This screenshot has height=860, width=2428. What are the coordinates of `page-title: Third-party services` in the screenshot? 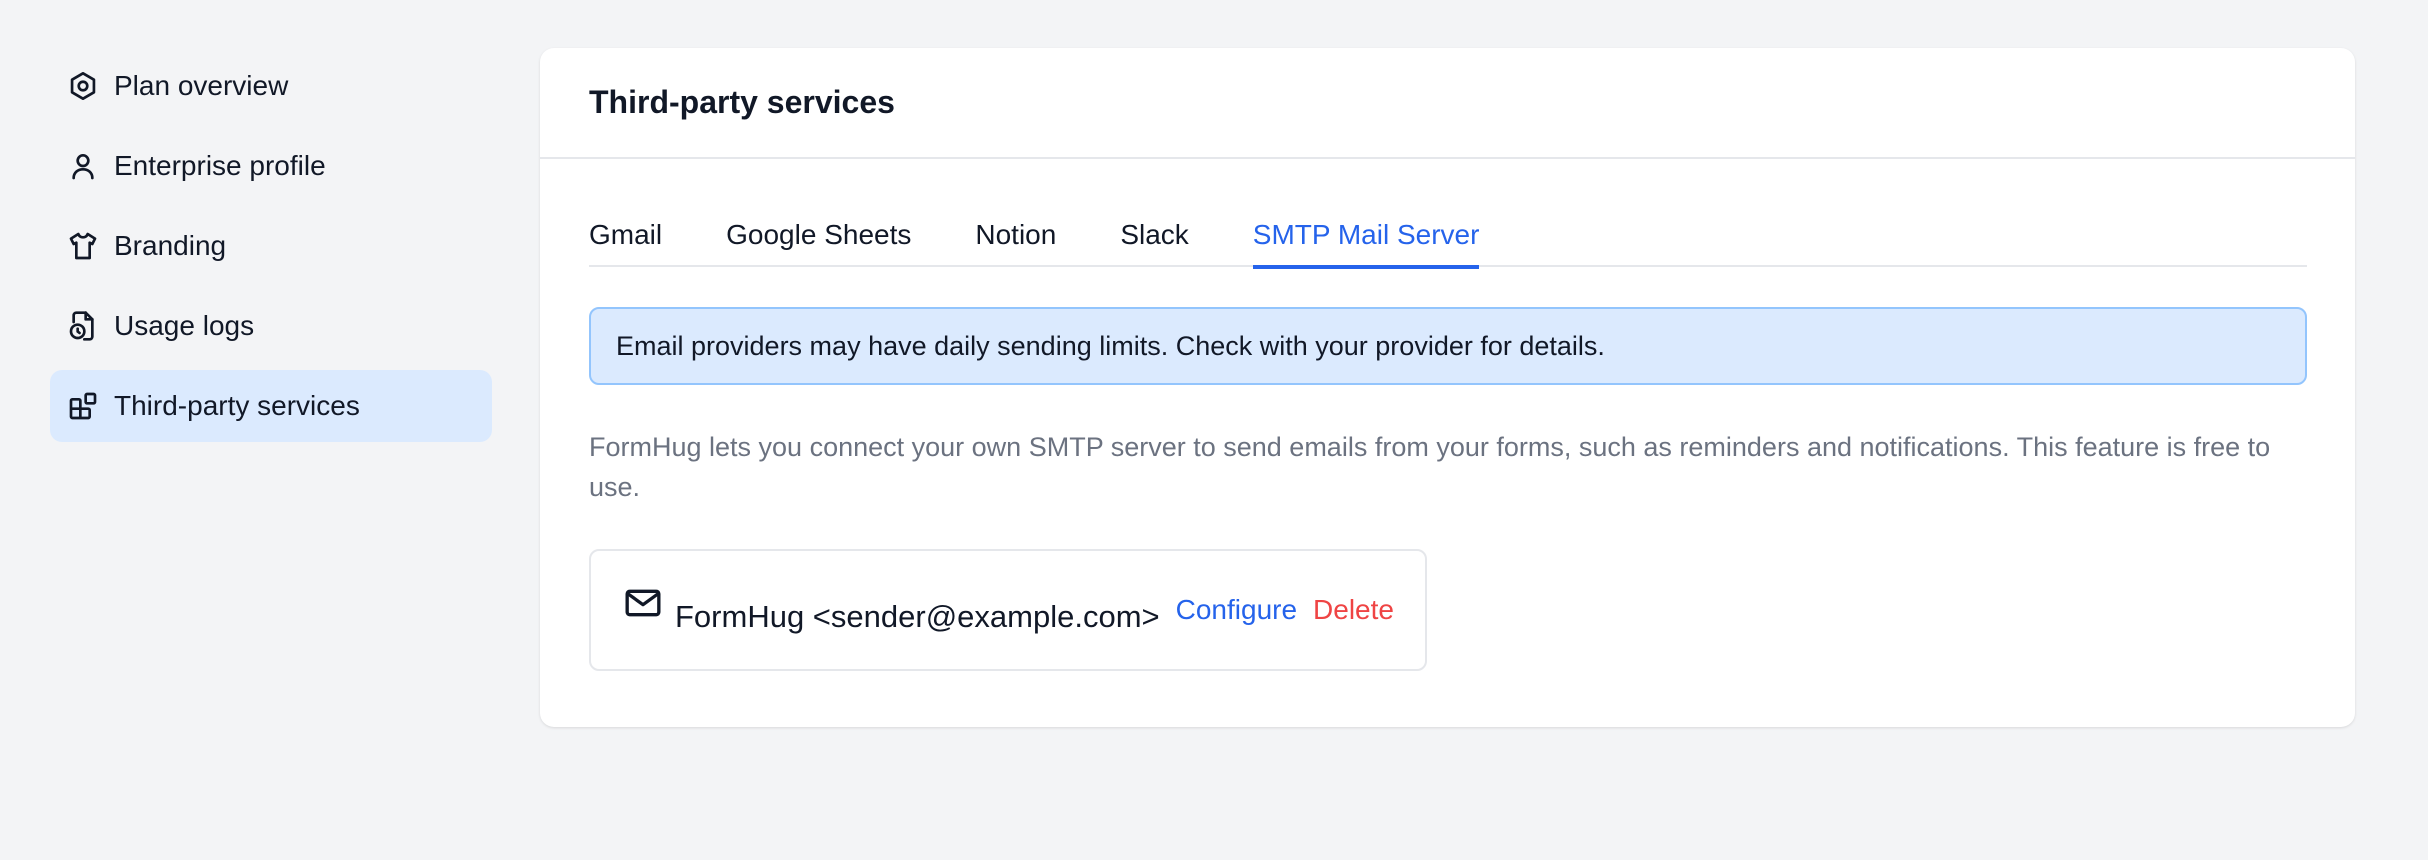 It's located at (742, 102).